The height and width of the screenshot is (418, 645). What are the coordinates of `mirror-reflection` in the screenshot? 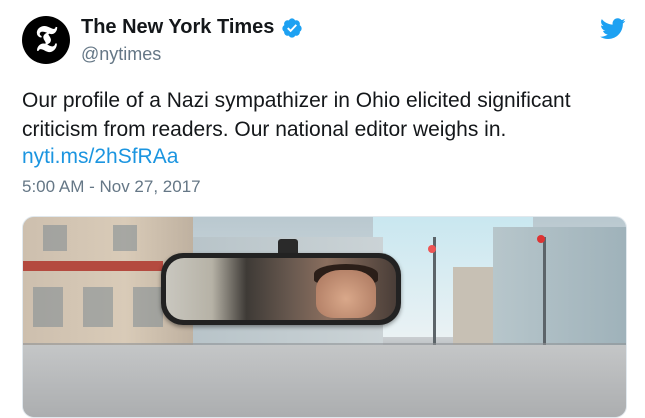 It's located at (281, 289).